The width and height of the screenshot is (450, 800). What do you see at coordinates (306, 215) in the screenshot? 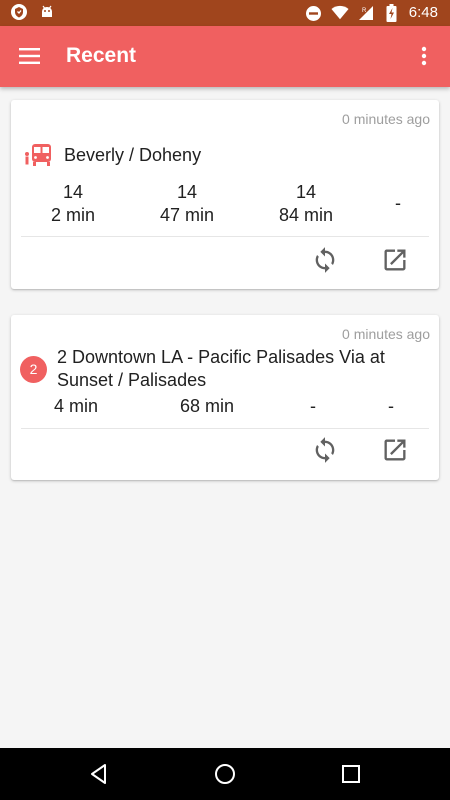
I see `arrival-time: 84 min` at bounding box center [306, 215].